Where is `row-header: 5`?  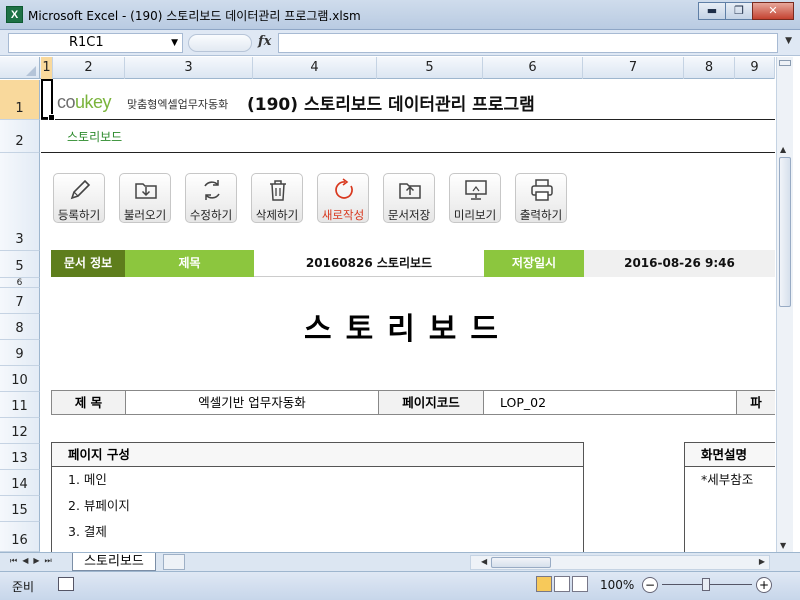
row-header: 5 is located at coordinates (20, 264).